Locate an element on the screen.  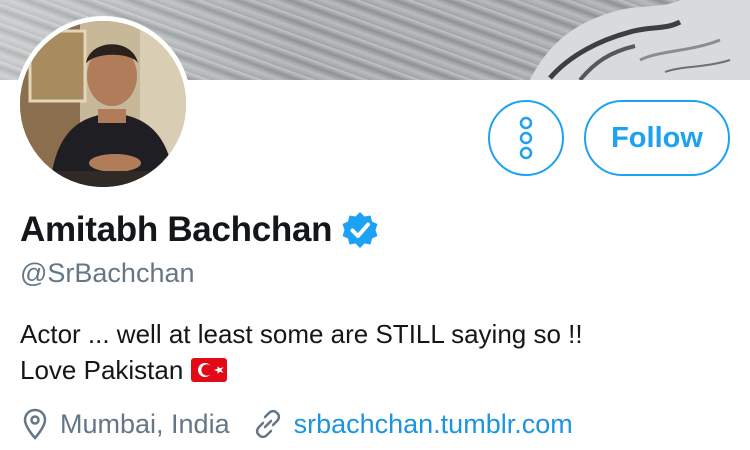
verified-badge-icon is located at coordinates (360, 230).